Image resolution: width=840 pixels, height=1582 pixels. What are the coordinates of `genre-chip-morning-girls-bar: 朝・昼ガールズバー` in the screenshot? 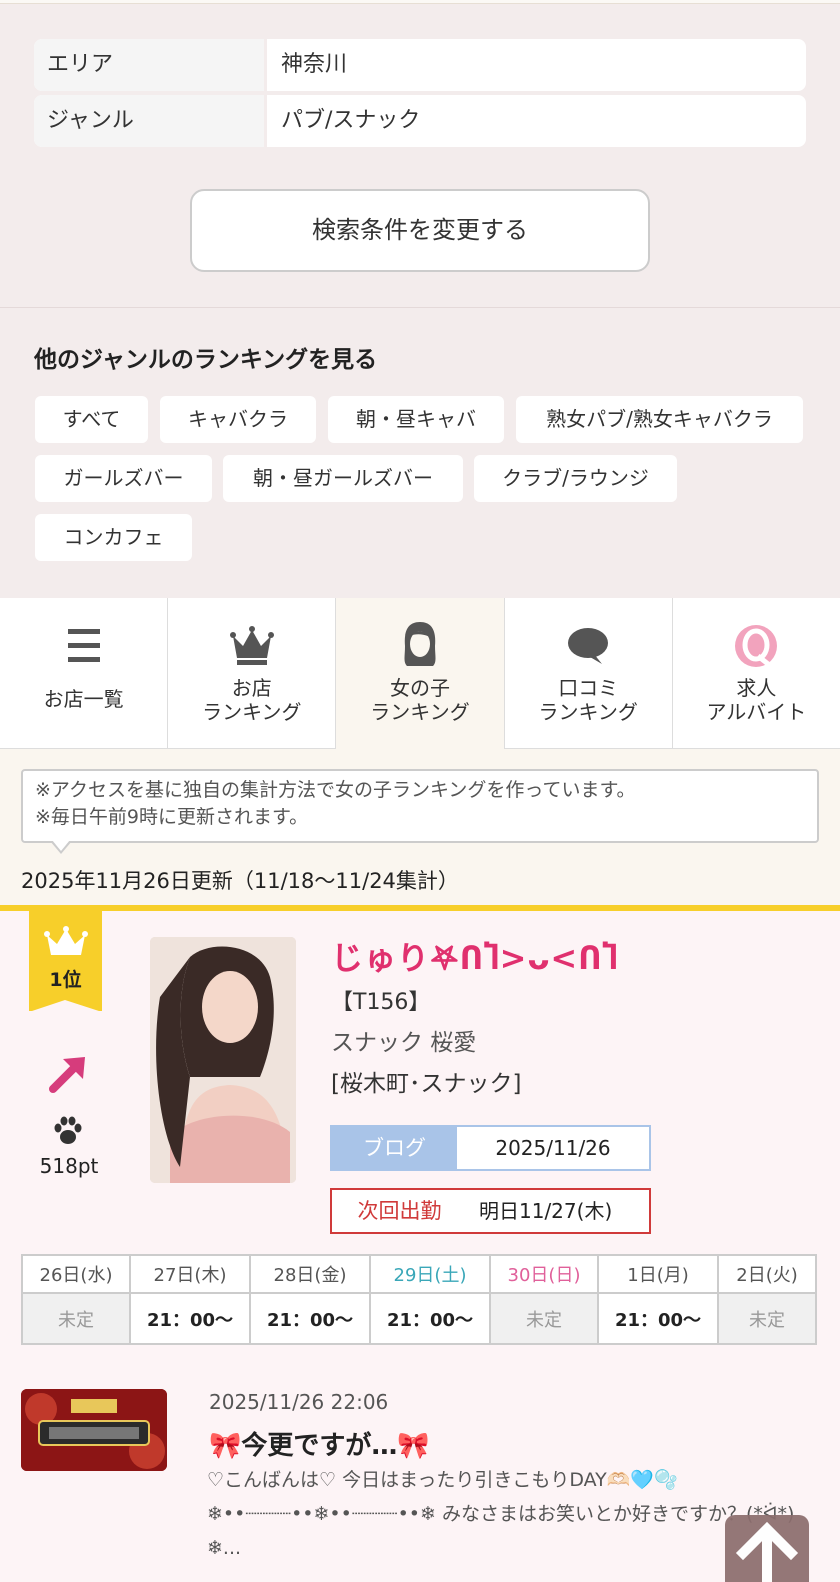 It's located at (343, 478).